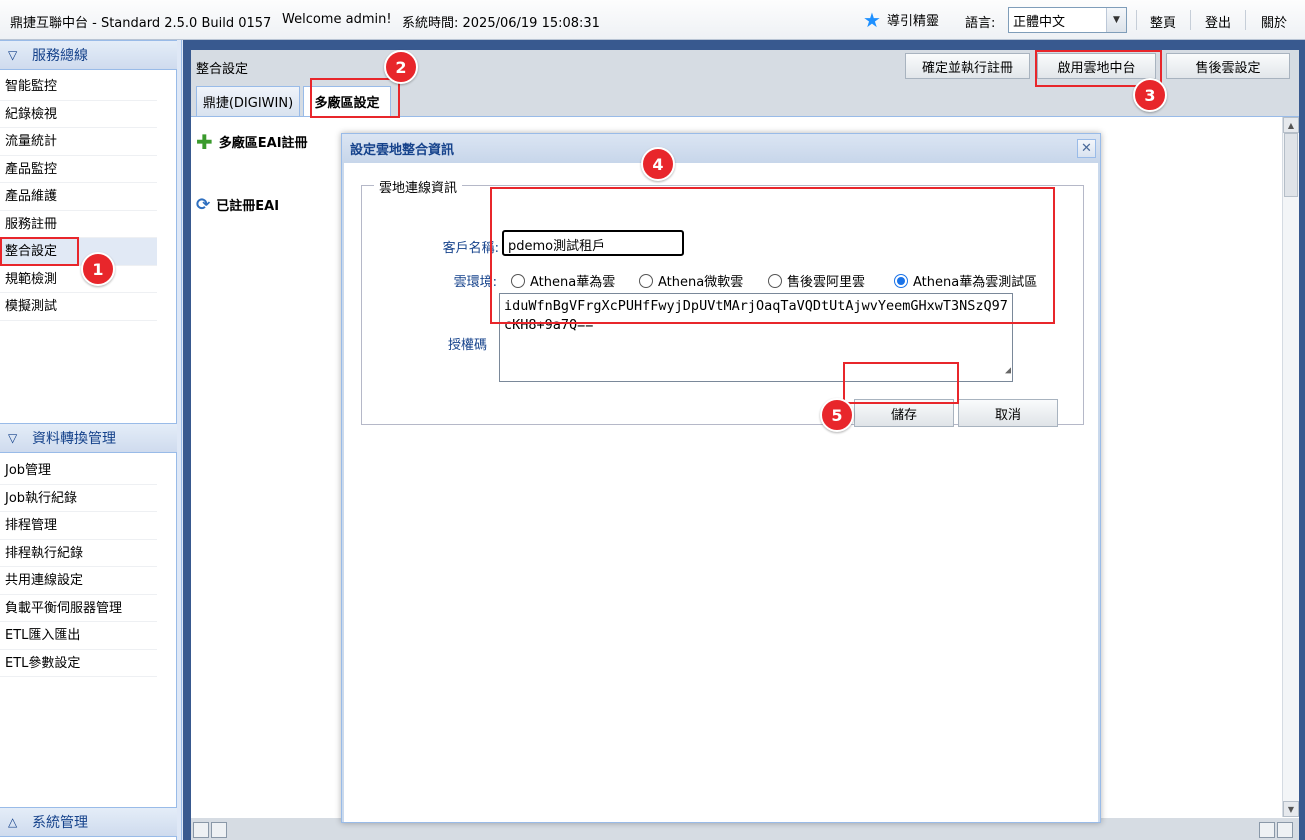 The image size is (1305, 840). What do you see at coordinates (1008, 370) in the screenshot?
I see `resize-grip-icon: ◢` at bounding box center [1008, 370].